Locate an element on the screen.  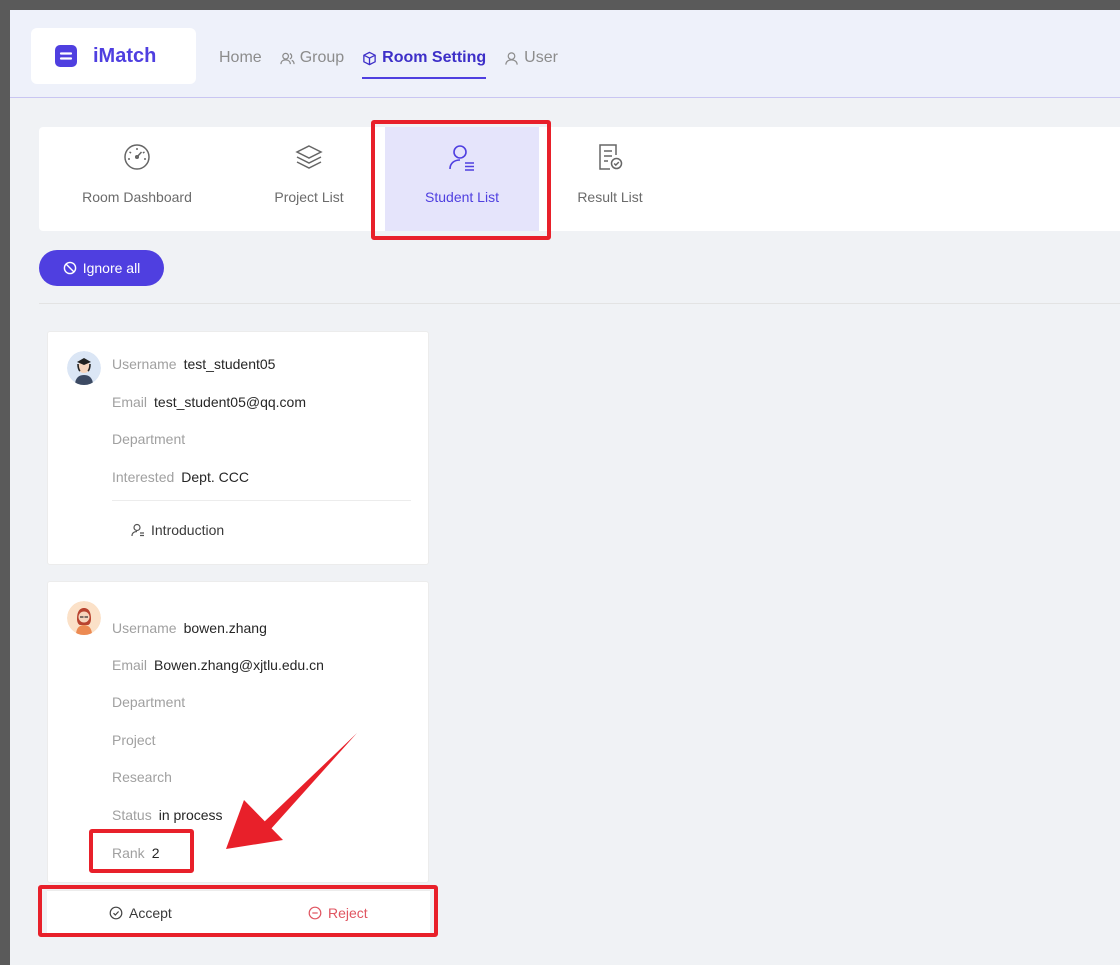
username-field: Username bowen.zhang is located at coordinates (189, 628).